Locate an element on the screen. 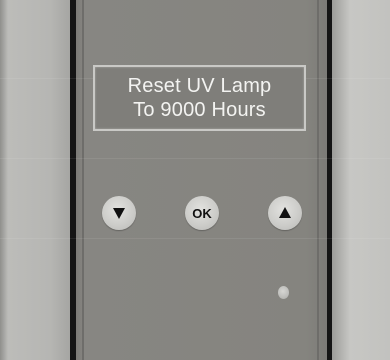 This screenshot has height=360, width=390. ok-button: OK is located at coordinates (202, 213).